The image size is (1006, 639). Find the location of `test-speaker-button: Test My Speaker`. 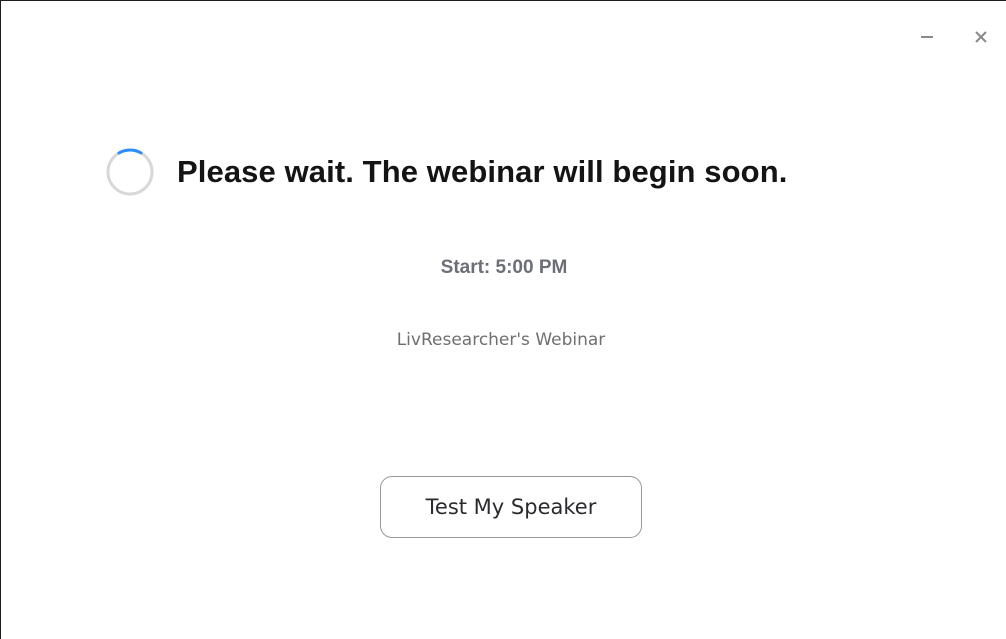

test-speaker-button: Test My Speaker is located at coordinates (511, 507).